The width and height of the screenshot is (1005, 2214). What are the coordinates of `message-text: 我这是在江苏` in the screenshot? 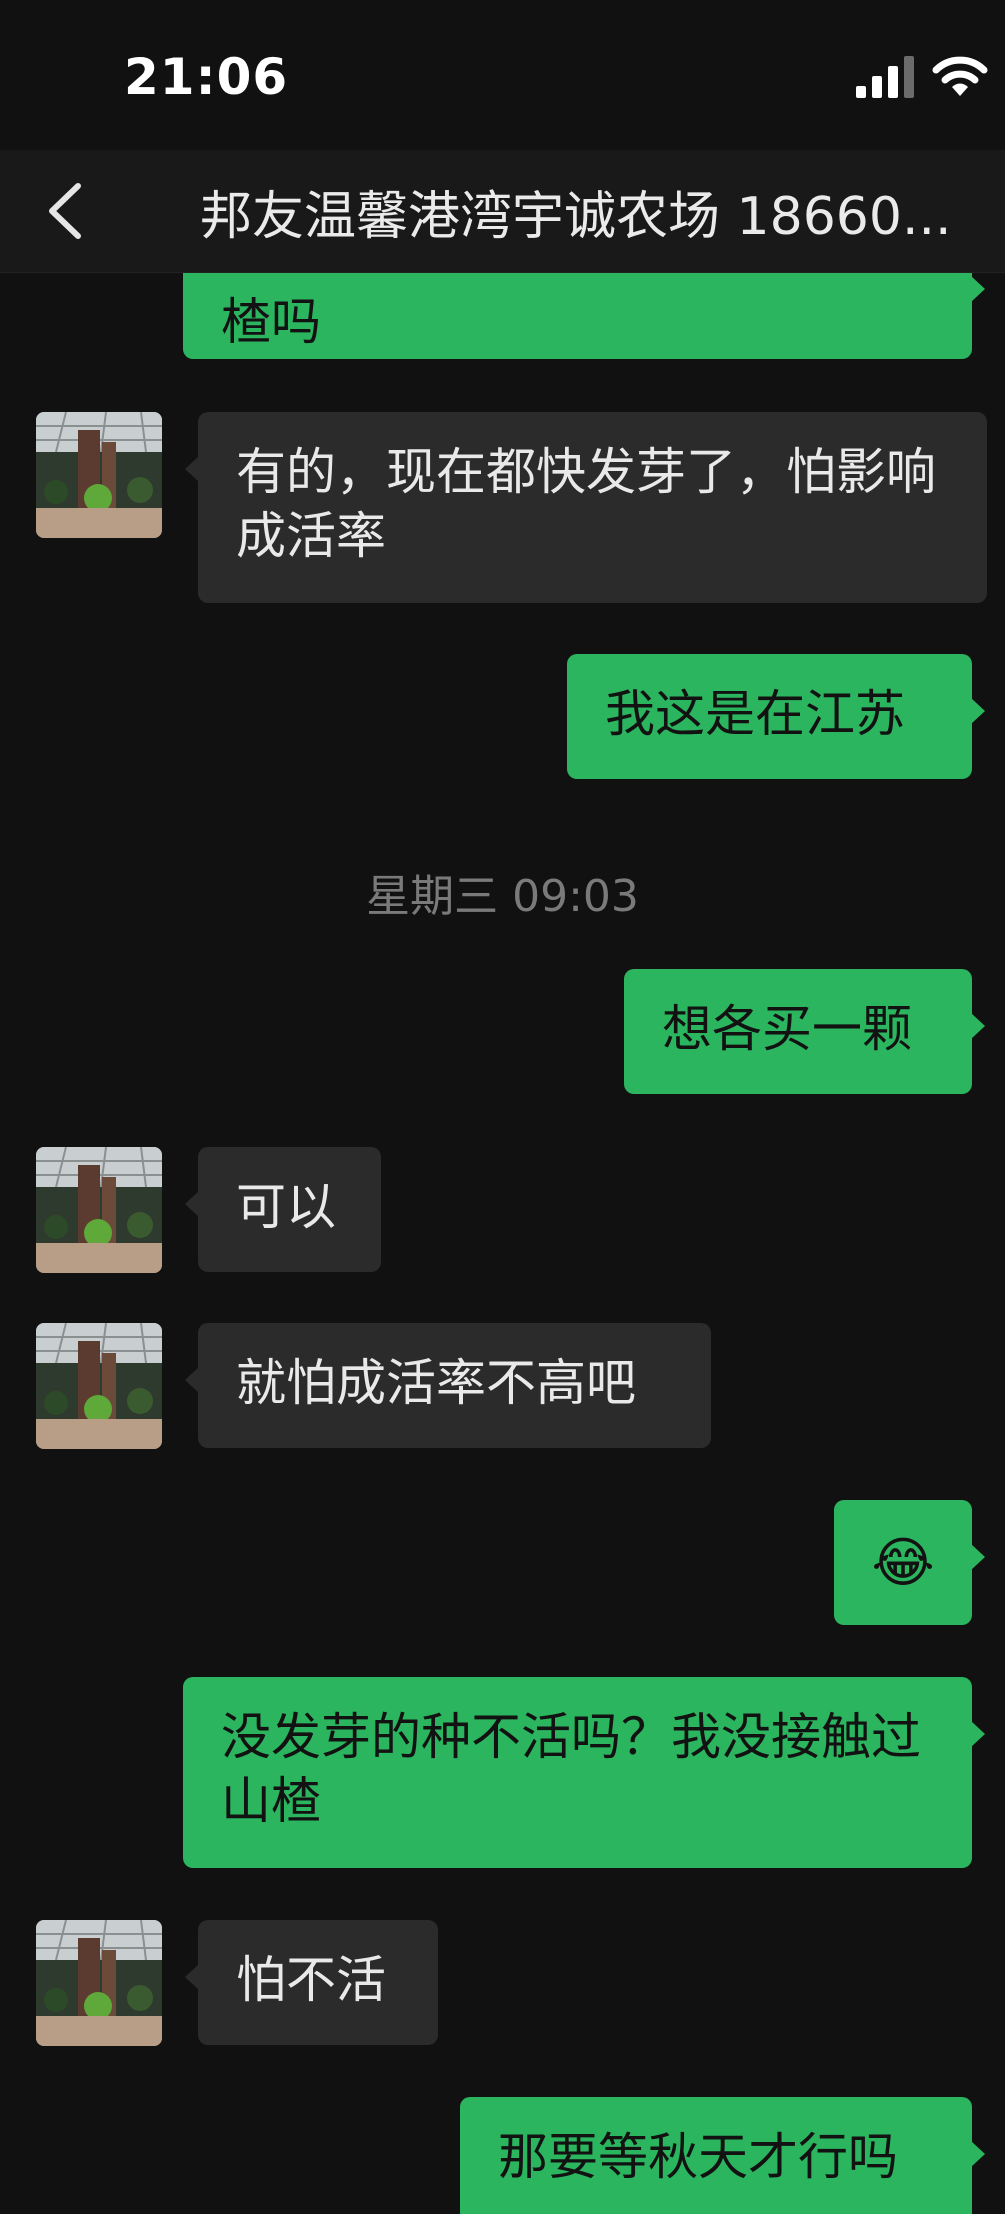 It's located at (755, 714).